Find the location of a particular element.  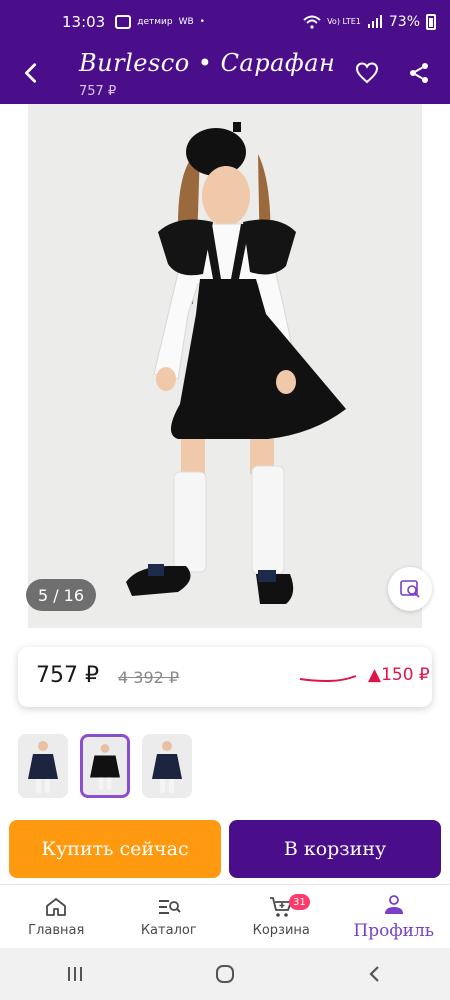

current-price: 757 ₽ is located at coordinates (67, 675).